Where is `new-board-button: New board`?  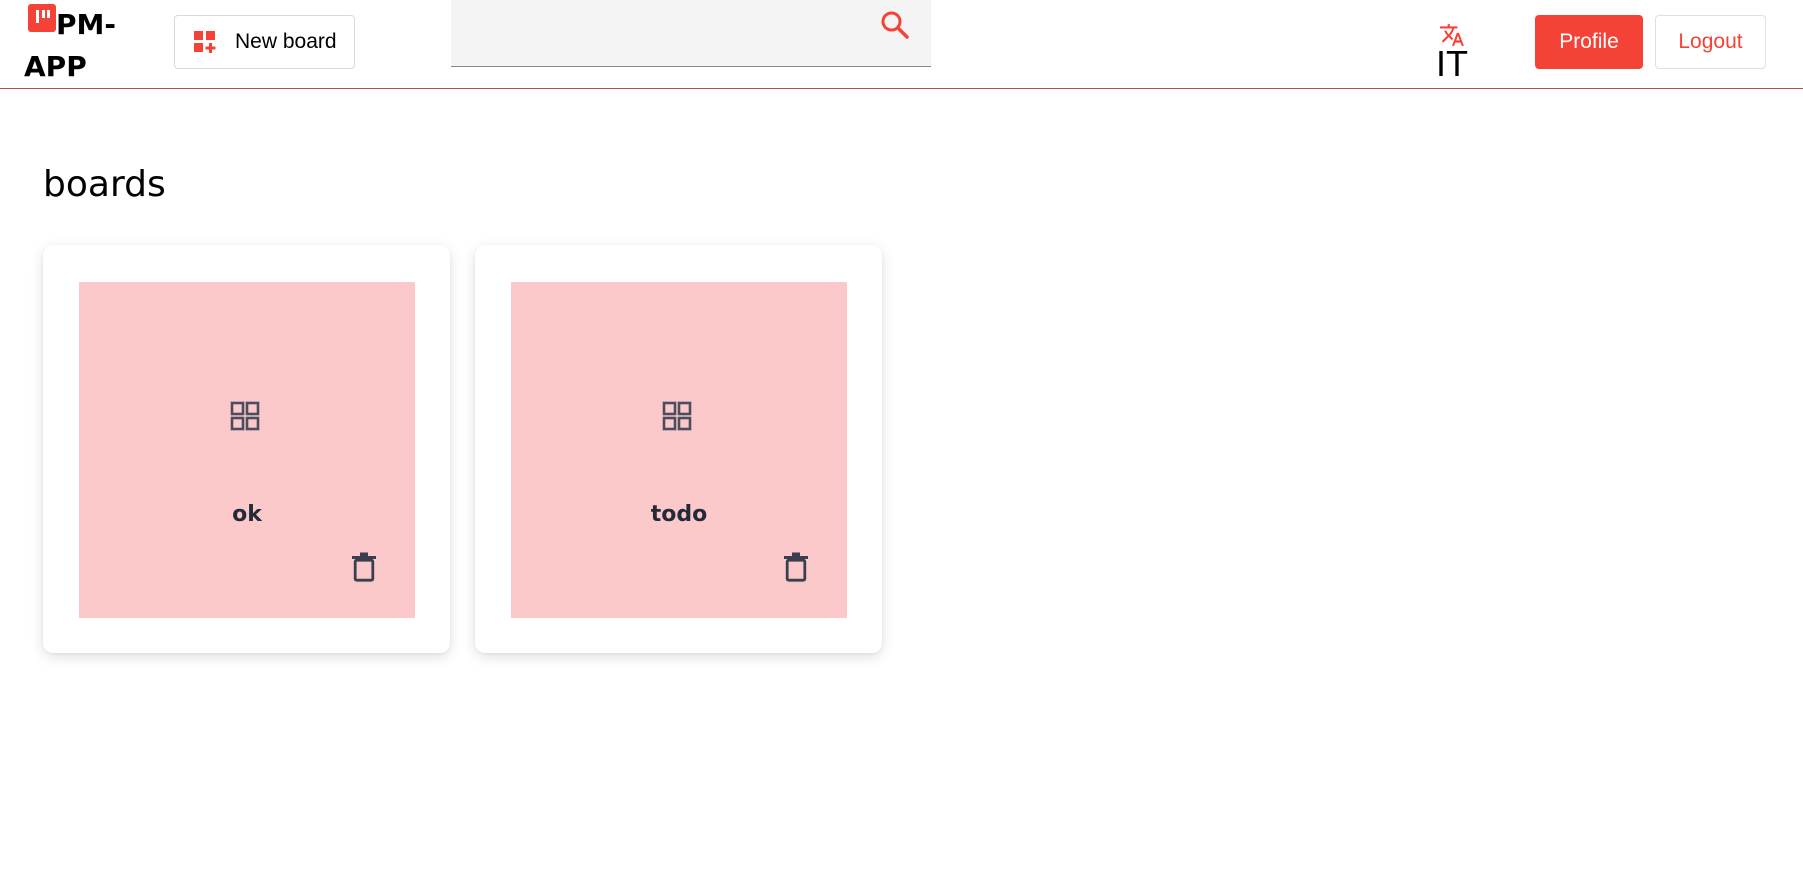
new-board-button: New board is located at coordinates (264, 42).